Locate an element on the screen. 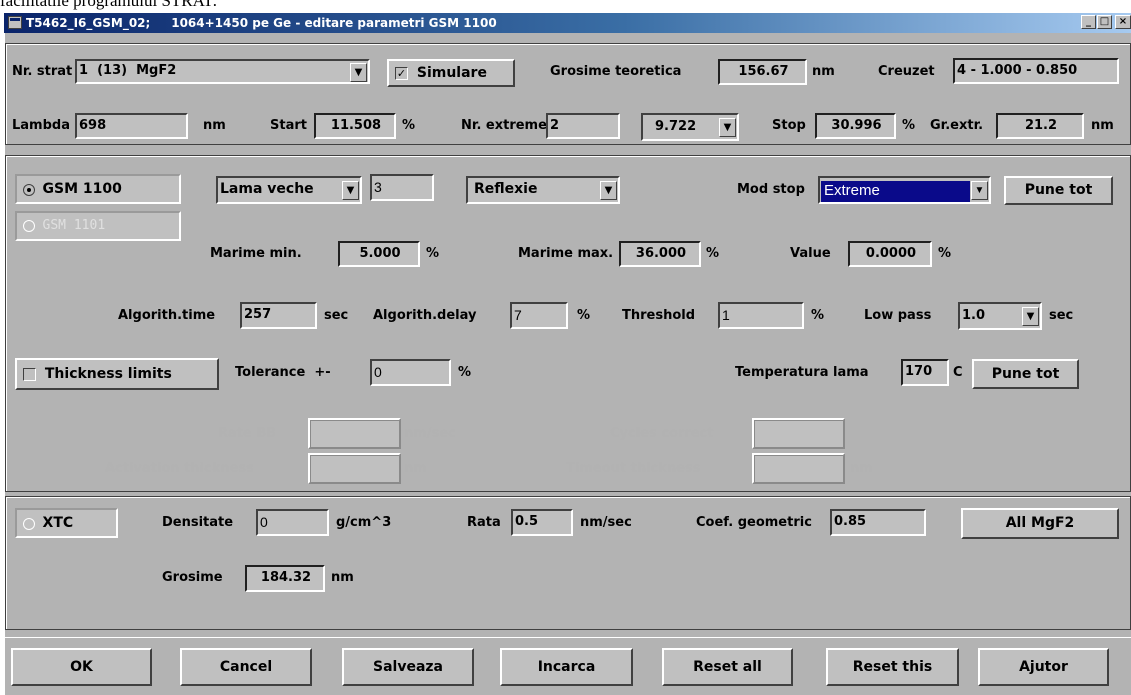 The width and height of the screenshot is (1131, 695). creuzet-field: 4 - 1.000 - 0.850 is located at coordinates (1036, 71).